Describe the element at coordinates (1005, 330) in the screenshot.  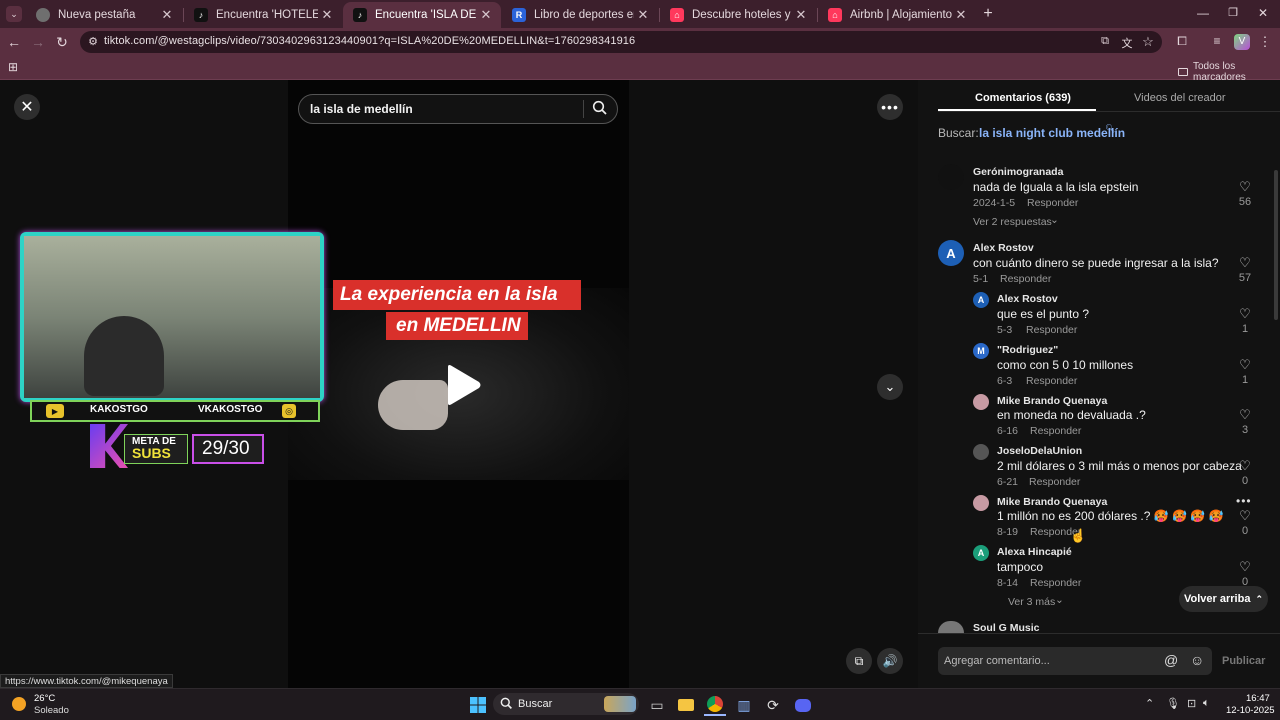
I see `reply-date: 5-3` at that location.